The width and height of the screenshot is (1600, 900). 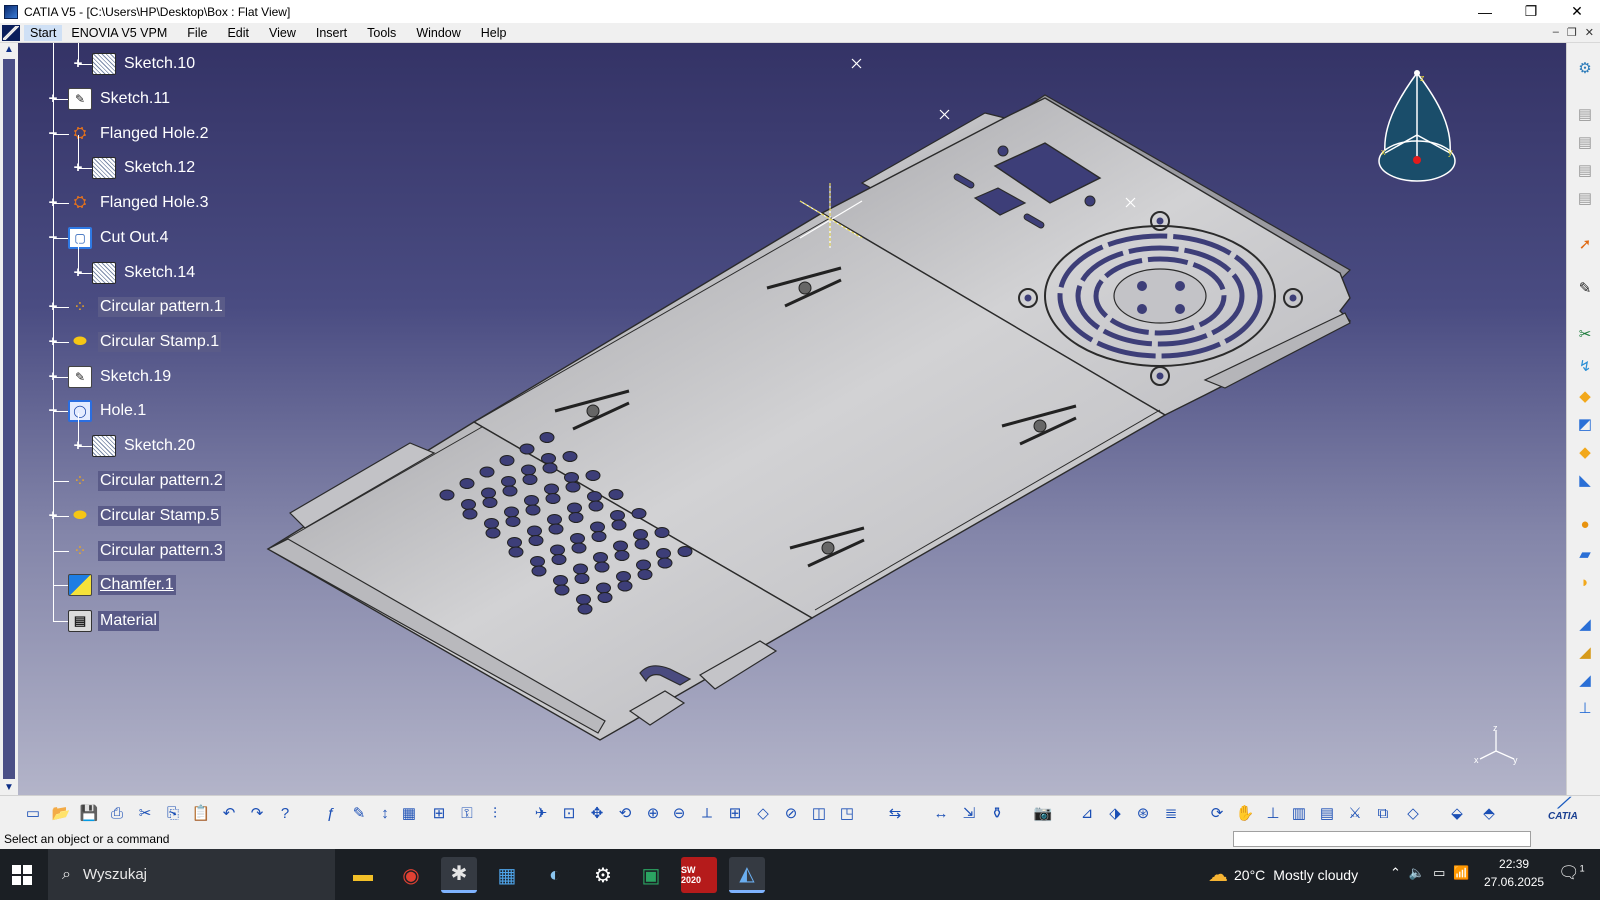 What do you see at coordinates (1383, 813) in the screenshot?
I see `layers-icon: ⧉` at bounding box center [1383, 813].